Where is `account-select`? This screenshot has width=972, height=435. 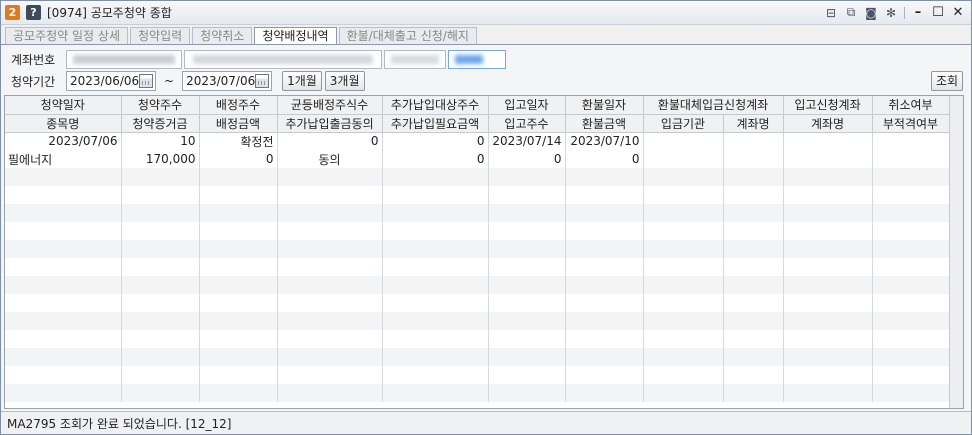 account-select is located at coordinates (283, 59).